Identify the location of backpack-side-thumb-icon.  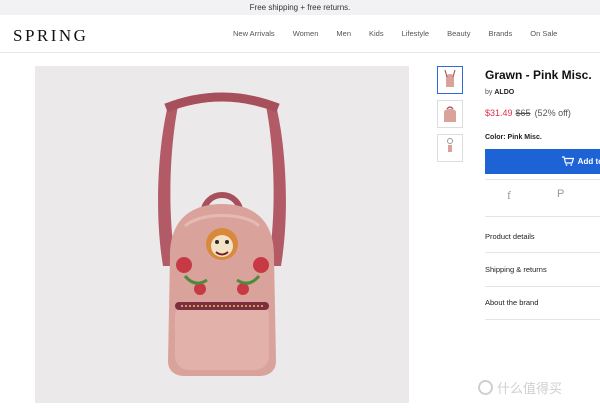
(450, 114).